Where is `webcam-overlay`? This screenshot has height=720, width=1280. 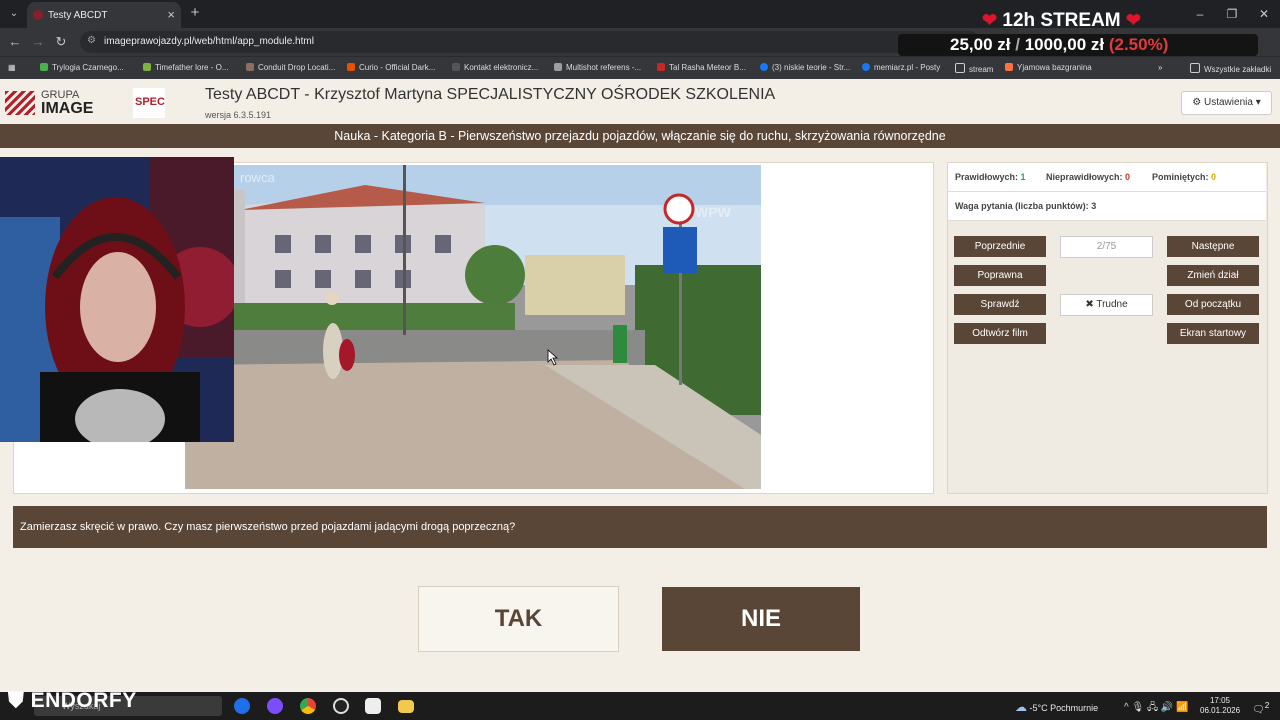
webcam-overlay is located at coordinates (117, 299).